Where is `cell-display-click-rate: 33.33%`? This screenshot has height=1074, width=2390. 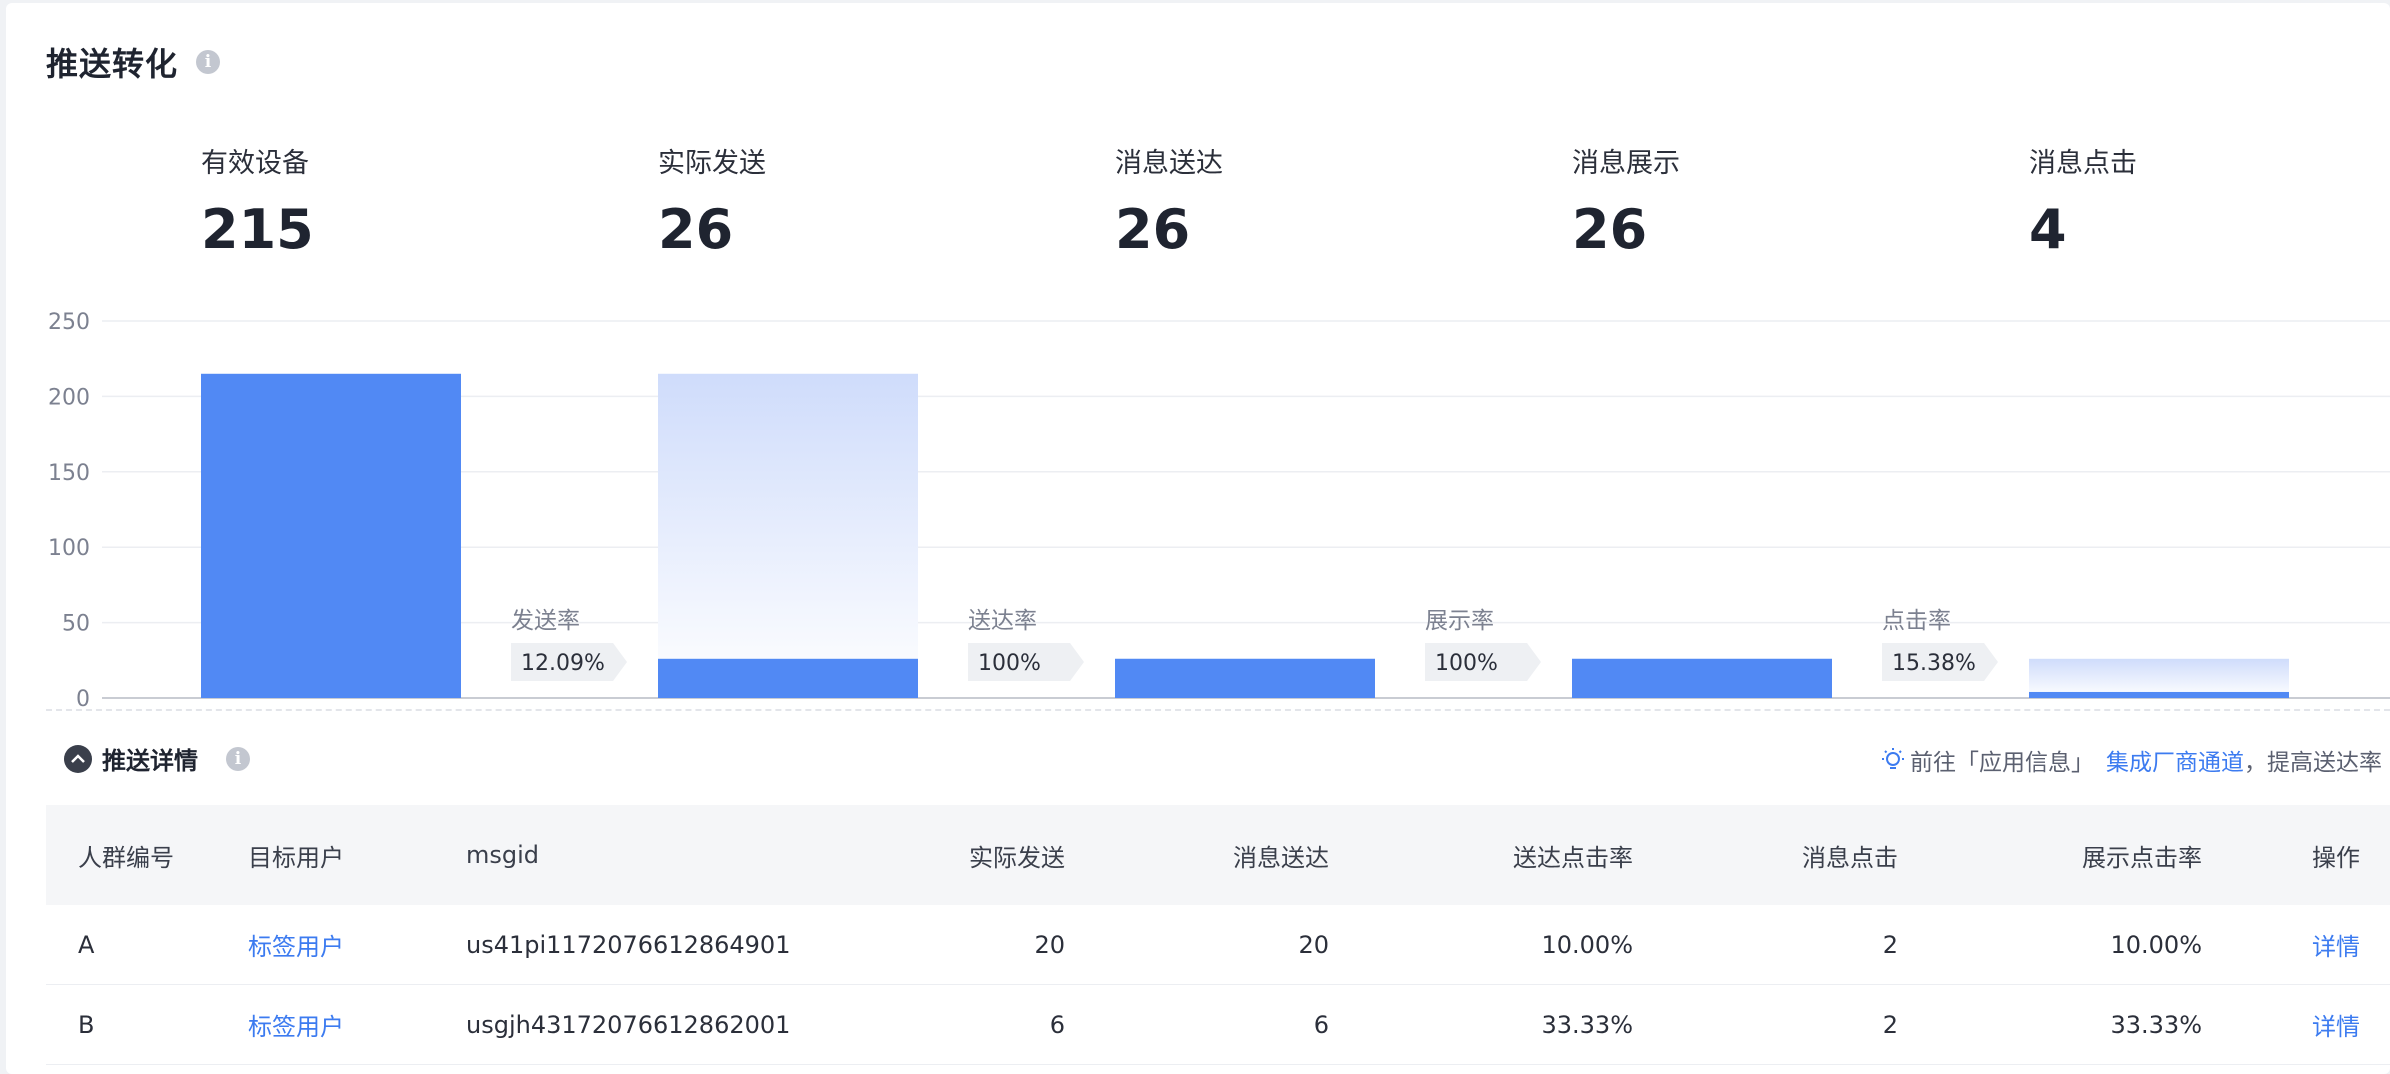 cell-display-click-rate: 33.33% is located at coordinates (2156, 1024).